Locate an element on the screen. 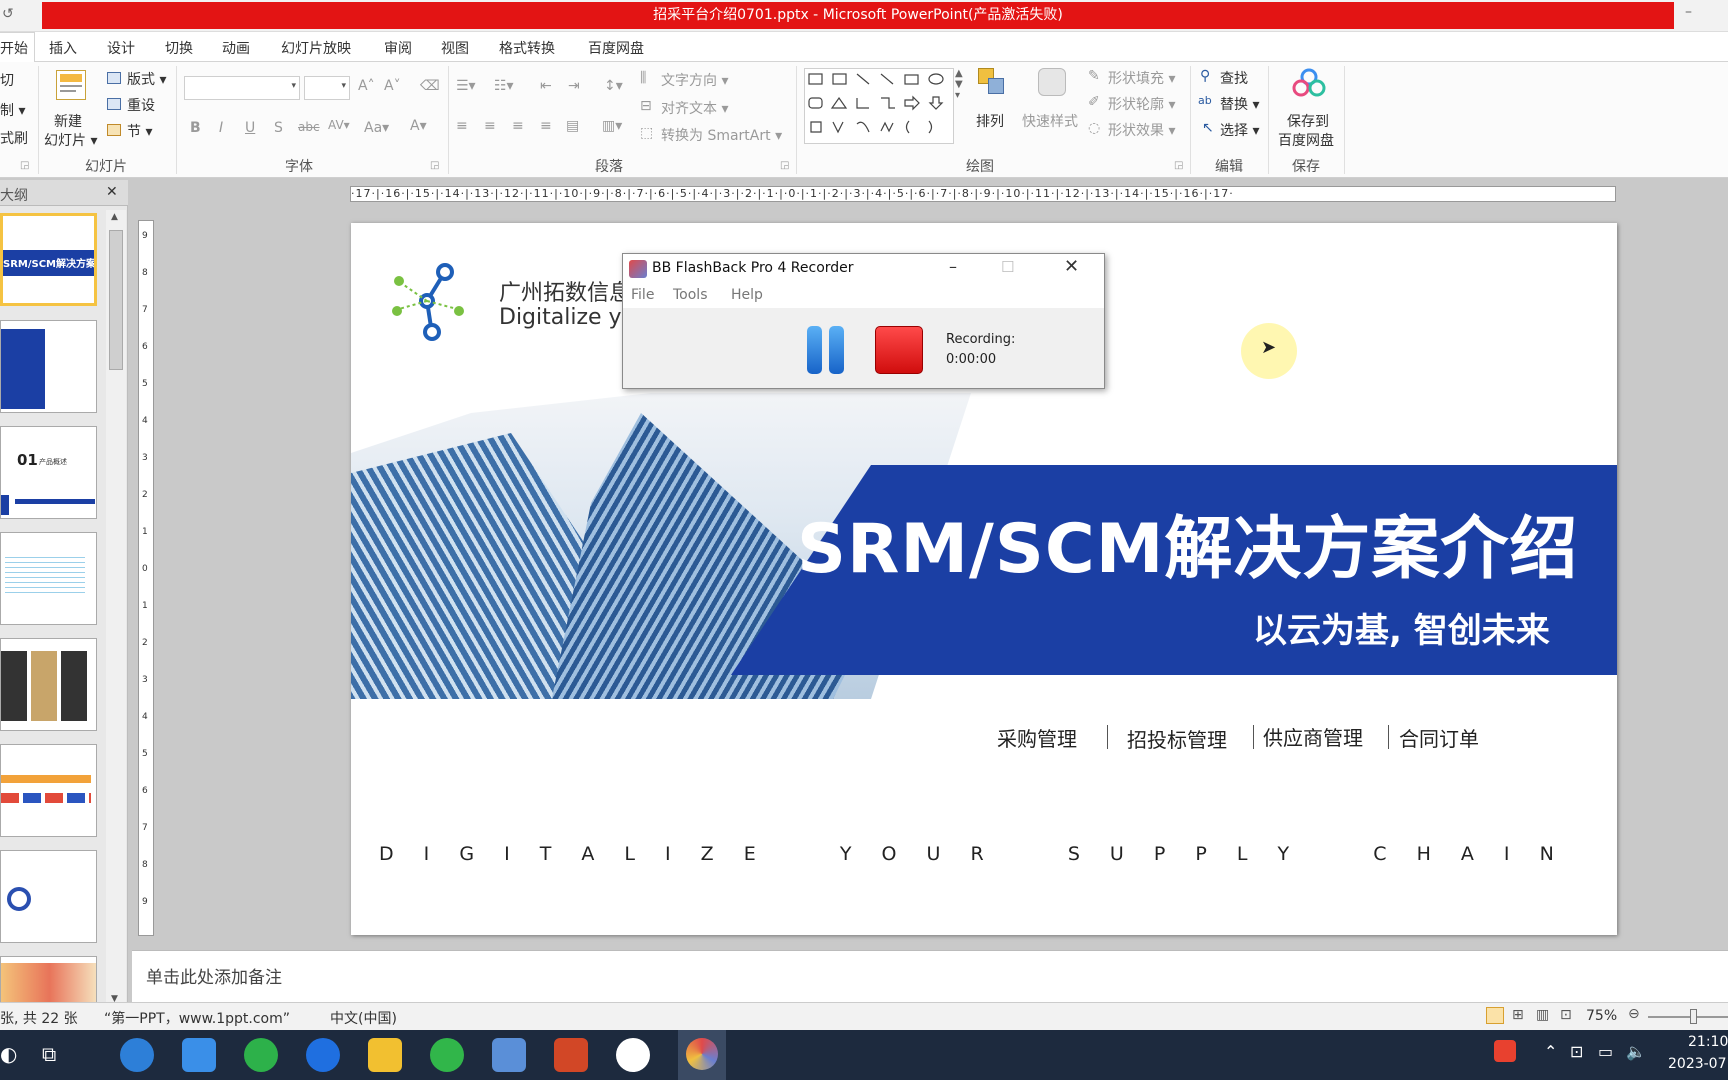 Image resolution: width=1728 pixels, height=1080 pixels. normal-view-icon is located at coordinates (1495, 1015).